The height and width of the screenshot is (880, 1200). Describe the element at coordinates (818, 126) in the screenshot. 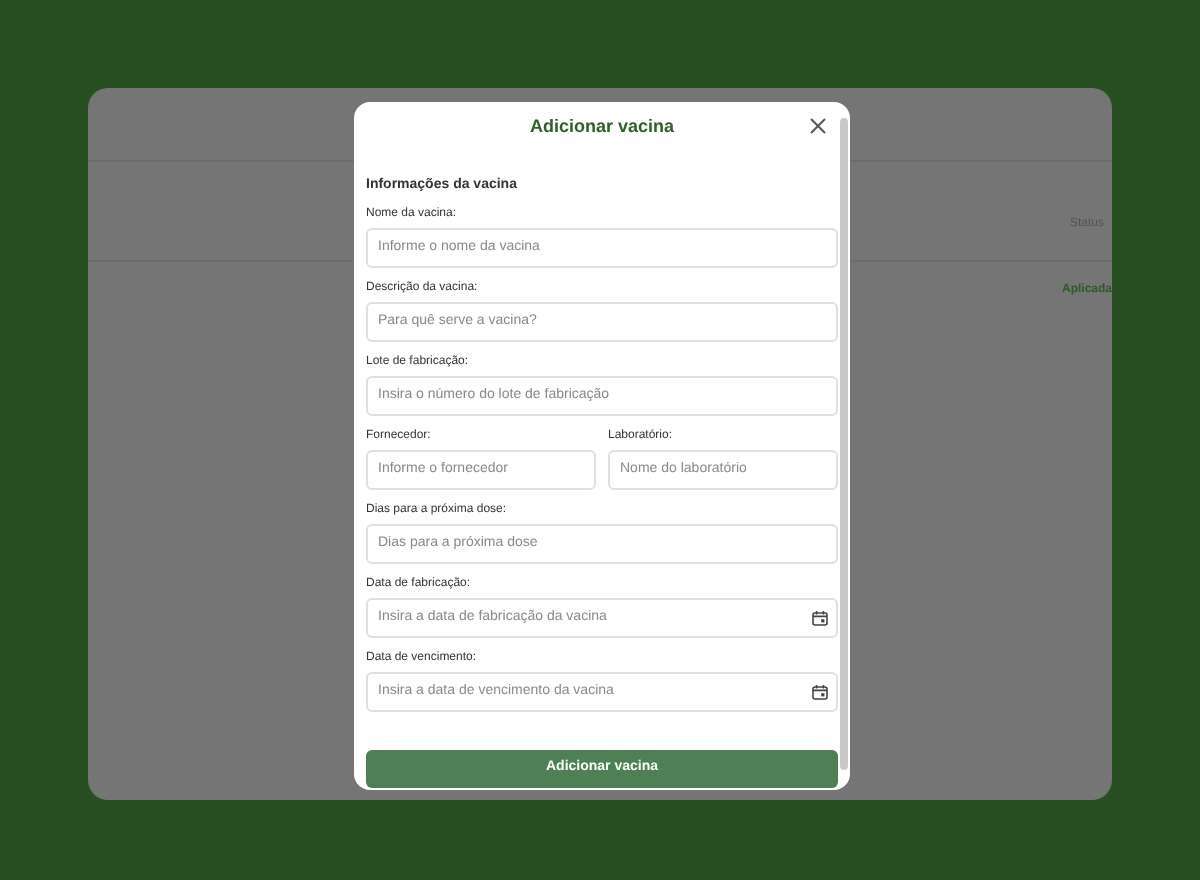

I see `close-icon` at that location.